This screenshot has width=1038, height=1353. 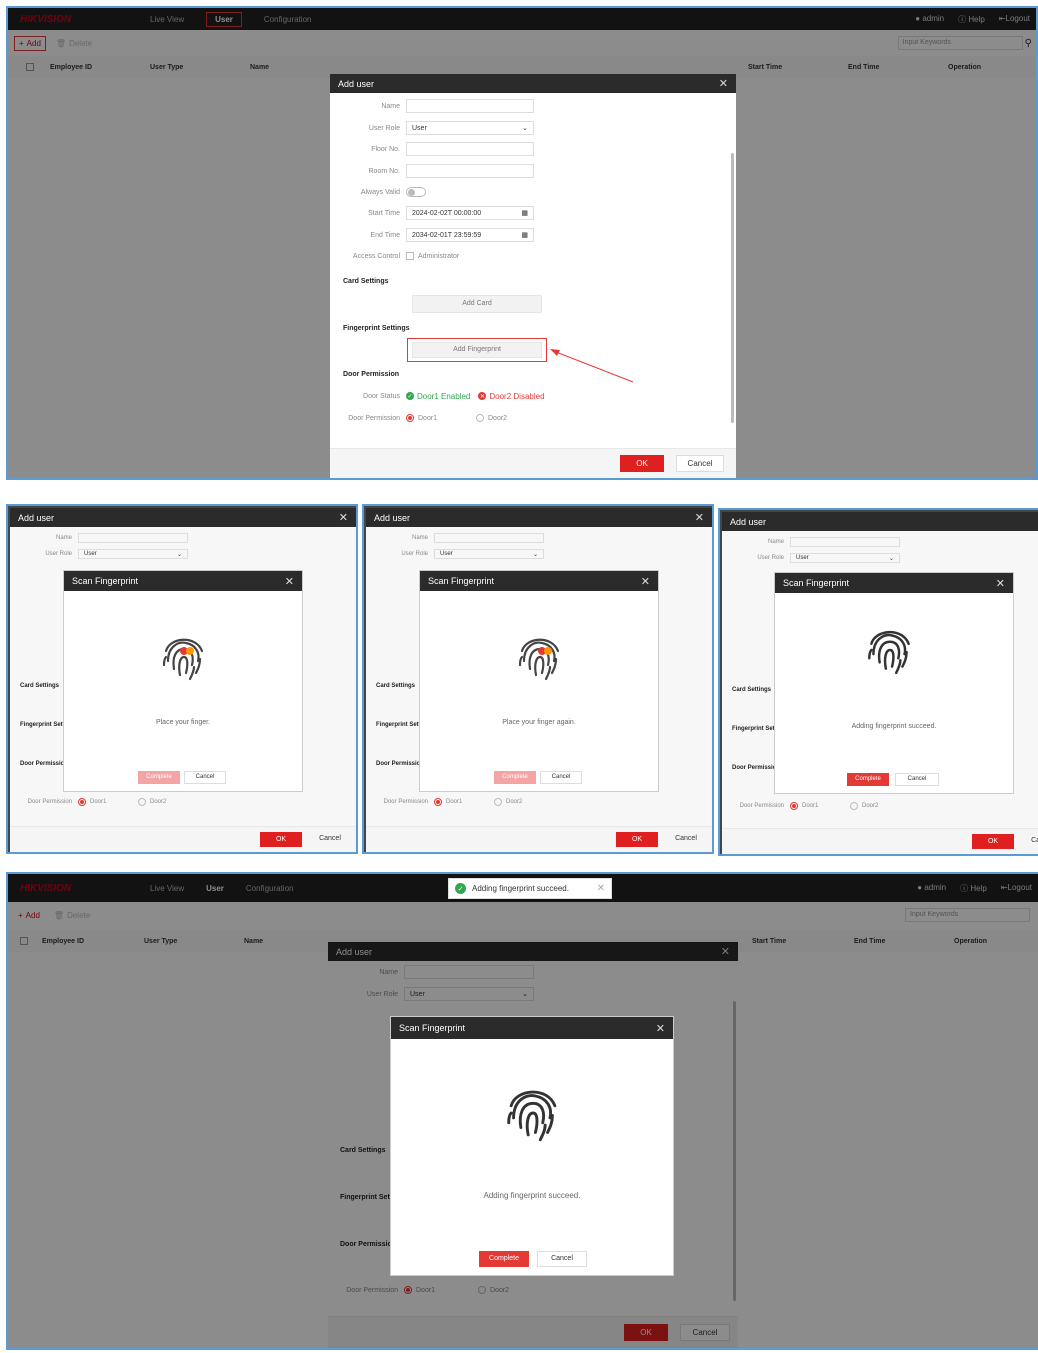 I want to click on floor-field, so click(x=470, y=149).